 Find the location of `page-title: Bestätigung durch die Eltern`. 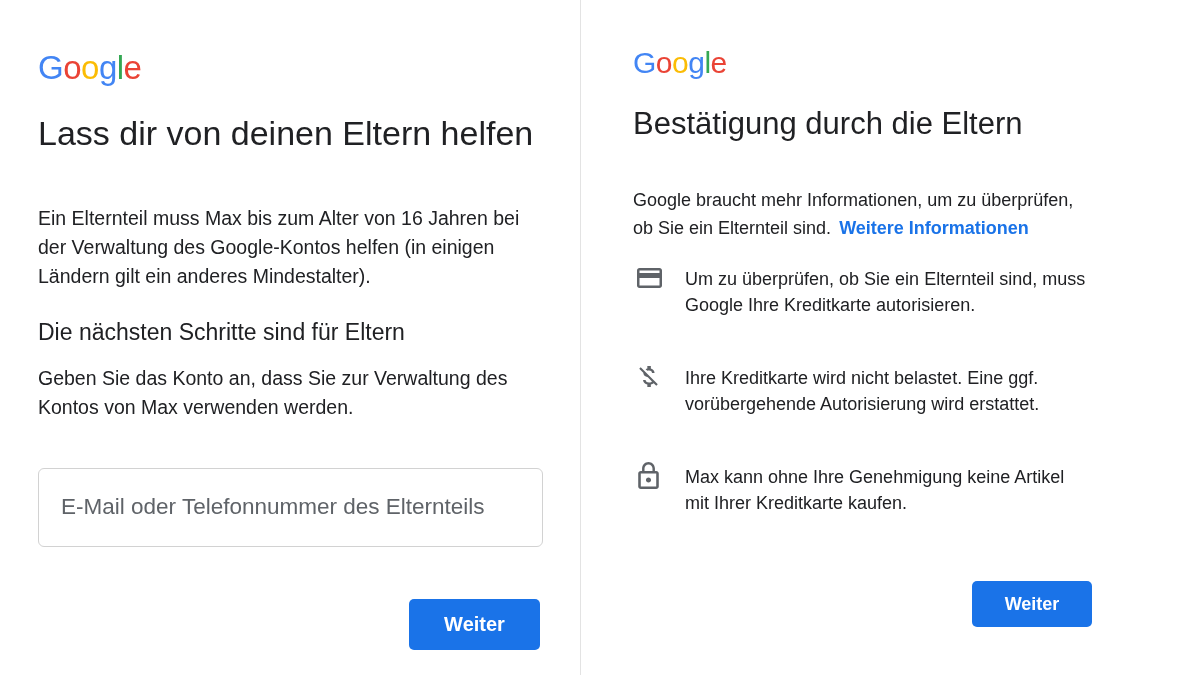

page-title: Bestätigung durch die Eltern is located at coordinates (828, 124).